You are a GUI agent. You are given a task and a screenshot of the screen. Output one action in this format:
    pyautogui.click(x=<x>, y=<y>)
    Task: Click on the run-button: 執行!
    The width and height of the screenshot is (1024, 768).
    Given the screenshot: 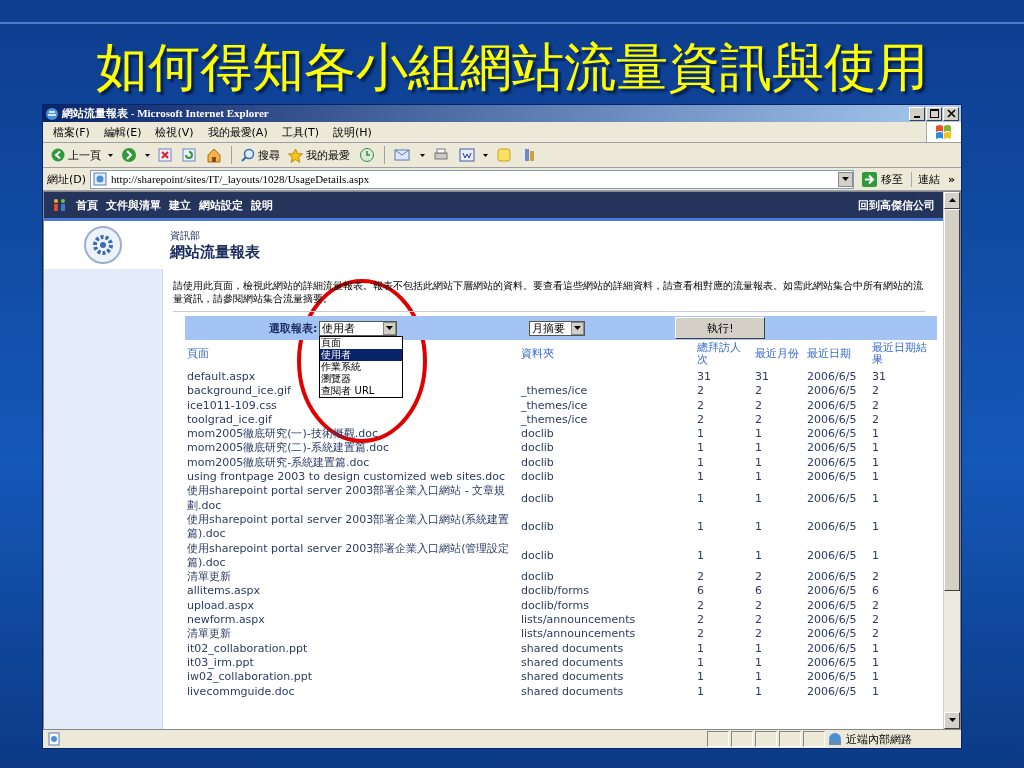 What is the action you would take?
    pyautogui.click(x=720, y=328)
    